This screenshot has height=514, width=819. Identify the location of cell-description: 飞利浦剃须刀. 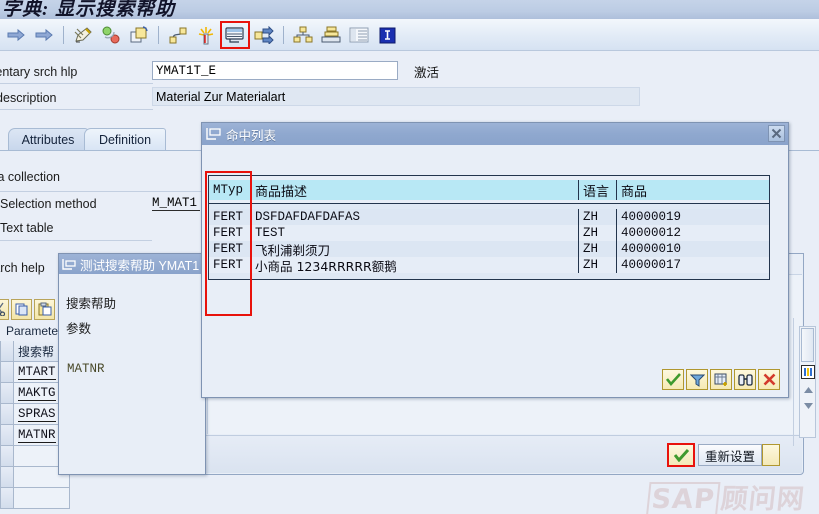
(415, 249).